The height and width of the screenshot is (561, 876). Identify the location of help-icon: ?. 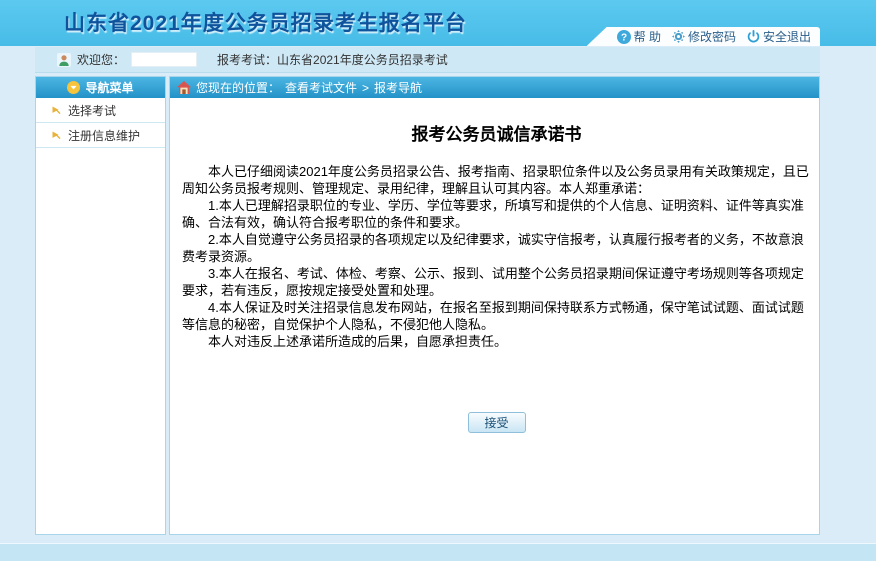
(623, 36).